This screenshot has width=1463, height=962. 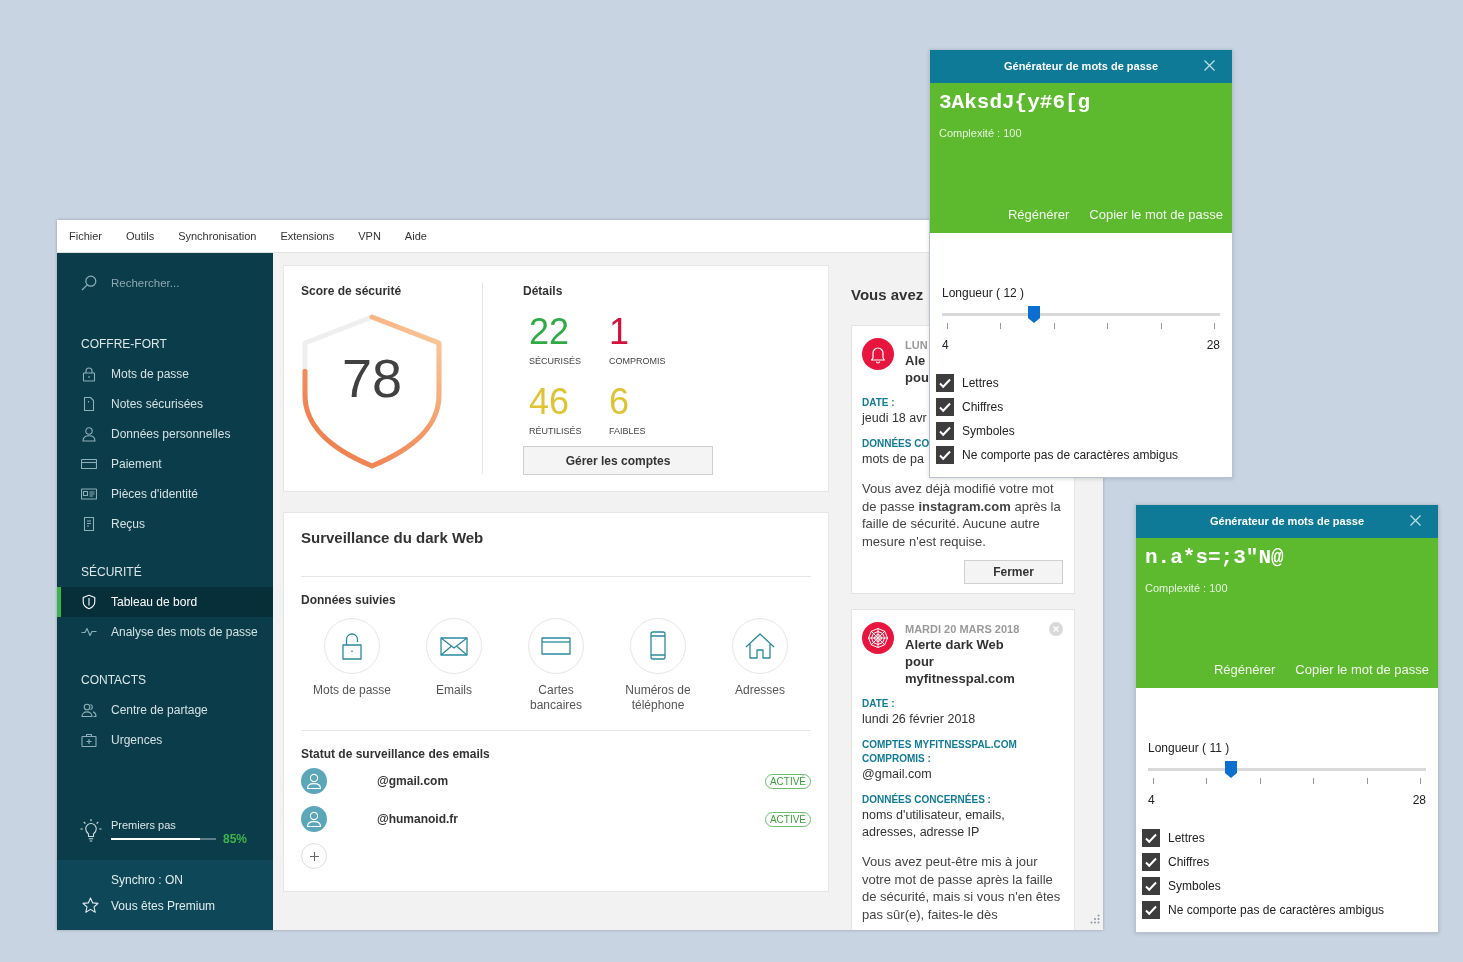 I want to click on section-title: Statut de surveillance des emails, so click(x=395, y=754).